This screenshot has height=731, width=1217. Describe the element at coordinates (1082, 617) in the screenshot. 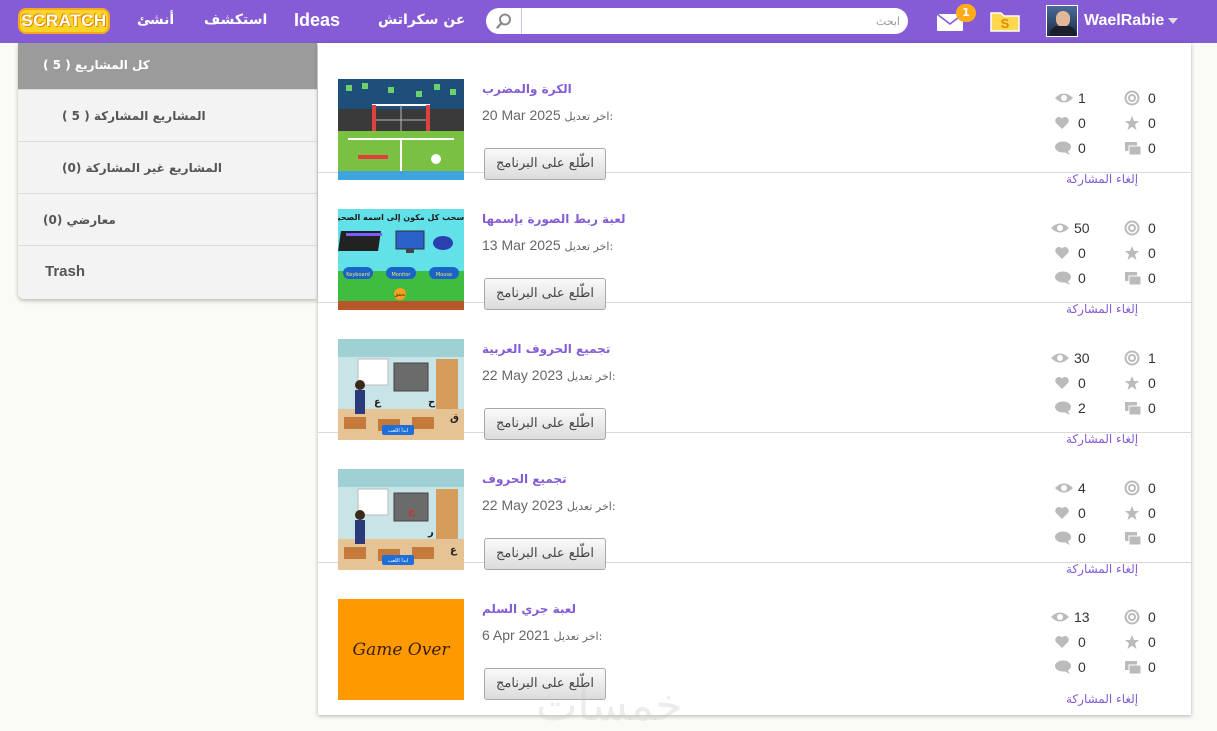

I see `views-count: 13` at that location.